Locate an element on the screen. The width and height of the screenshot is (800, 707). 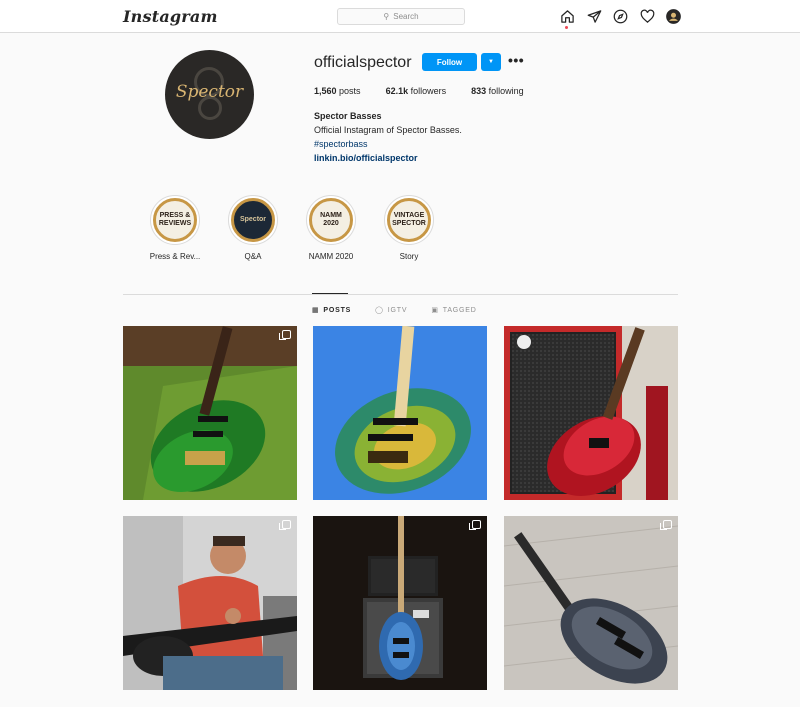
follow-button: Follow is located at coordinates (449, 62).